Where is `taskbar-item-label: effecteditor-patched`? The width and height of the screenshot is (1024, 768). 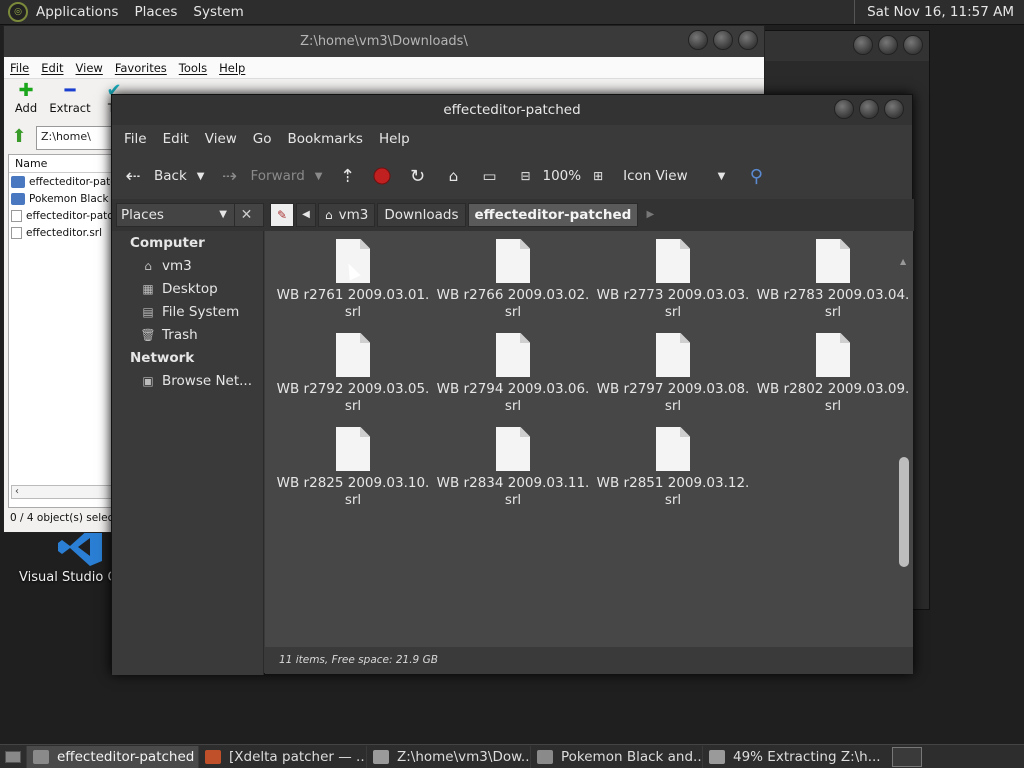 taskbar-item-label: effecteditor-patched is located at coordinates (126, 756).